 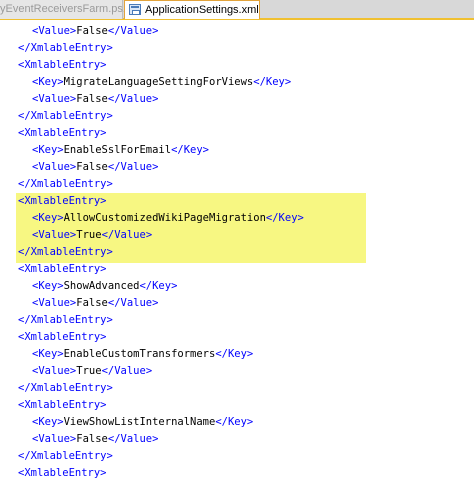 I want to click on tab-label: yEventReceiversFarm.ps1, so click(x=64, y=9).